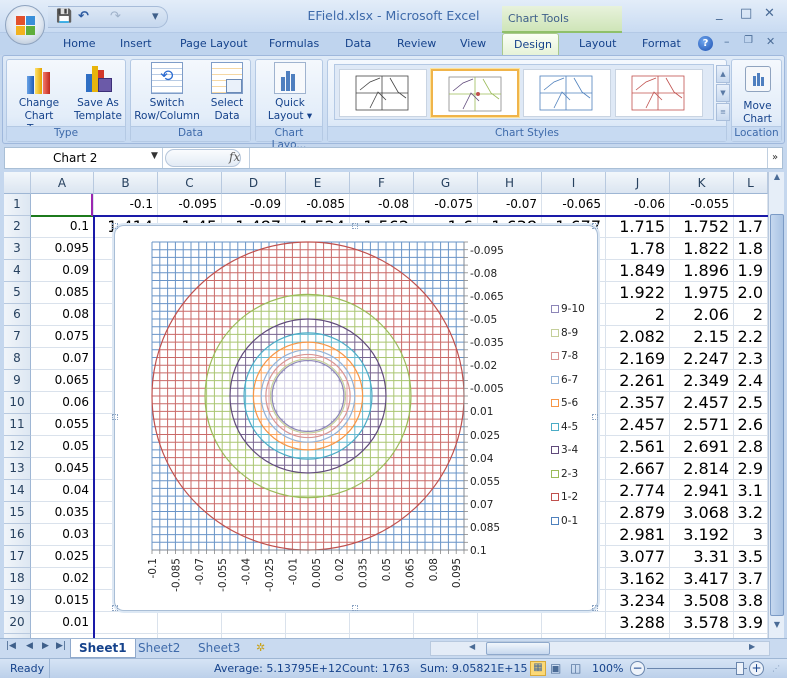  Describe the element at coordinates (702, 337) in the screenshot. I see `cell-k7: 2.15` at that location.